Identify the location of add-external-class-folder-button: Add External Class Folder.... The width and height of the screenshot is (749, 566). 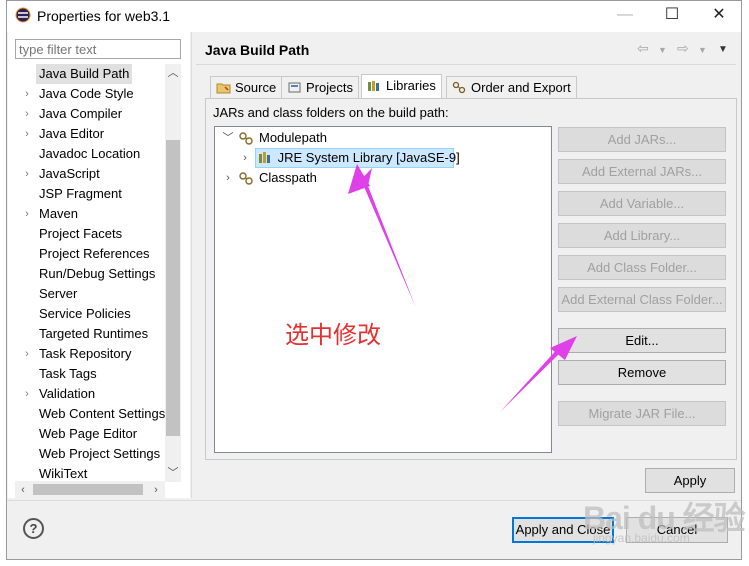
(642, 299).